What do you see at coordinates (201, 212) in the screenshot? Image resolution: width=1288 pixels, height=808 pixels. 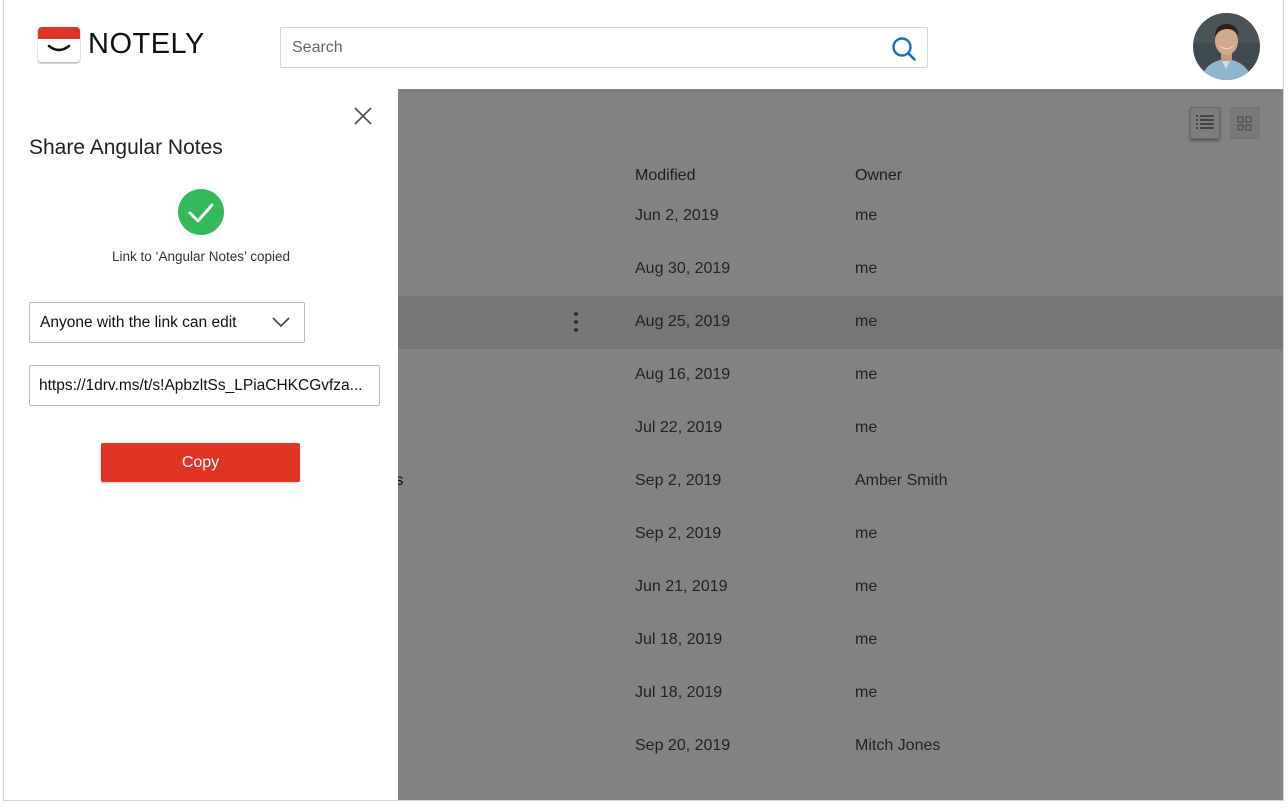 I see `check-circle-icon` at bounding box center [201, 212].